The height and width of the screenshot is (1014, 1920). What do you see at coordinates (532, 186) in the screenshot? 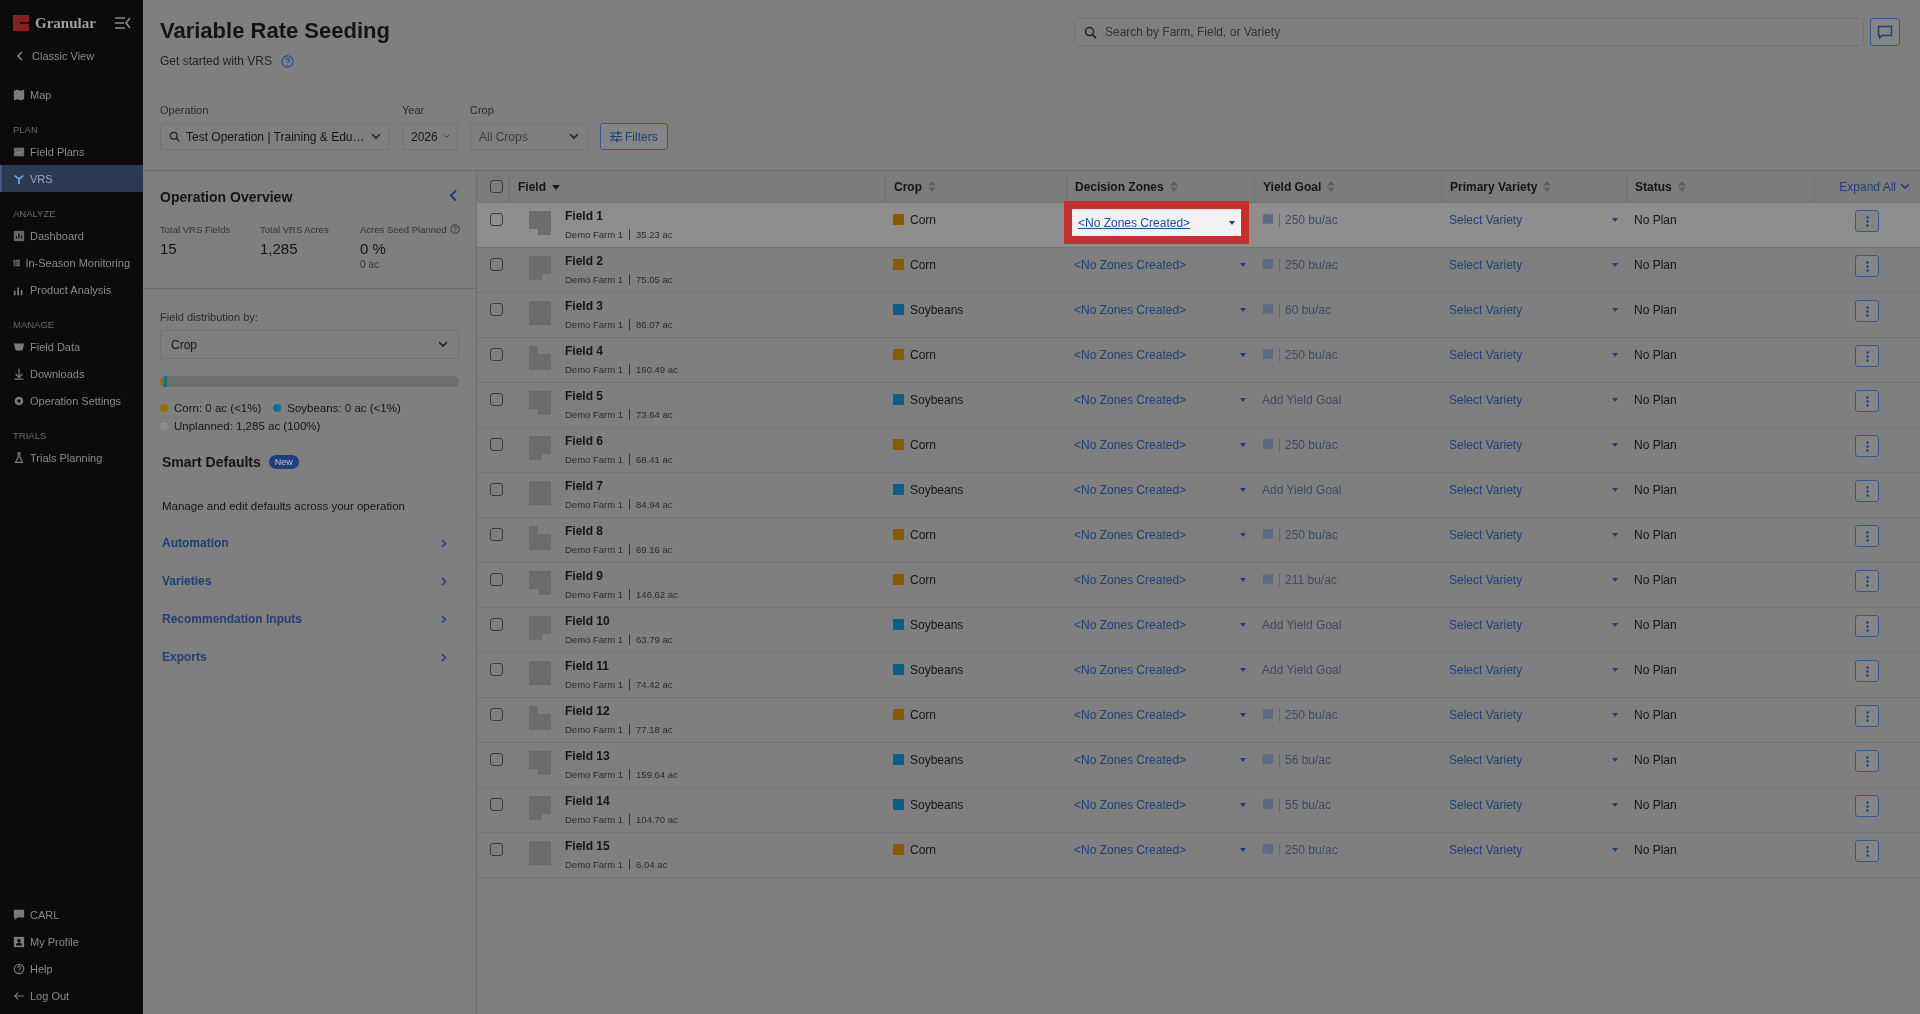
I see `column-header: Field` at bounding box center [532, 186].